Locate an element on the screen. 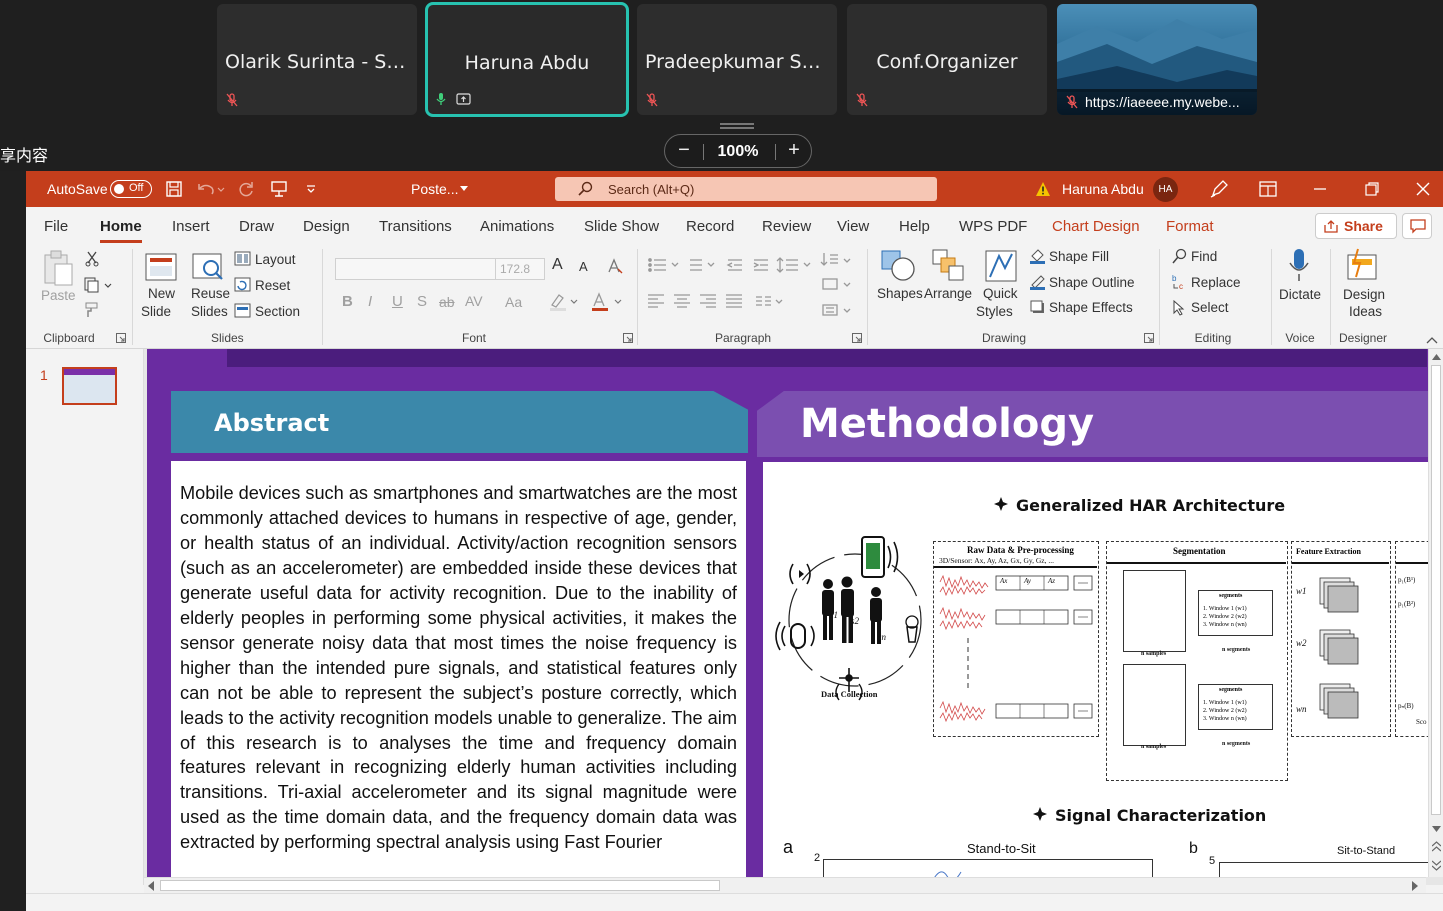 The width and height of the screenshot is (1443, 911). customize-toolbar-icon is located at coordinates (311, 189).